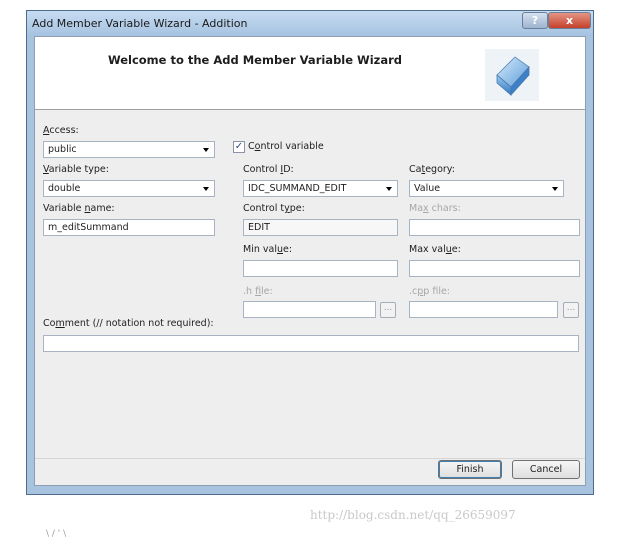 This screenshot has width=641, height=539. I want to click on access-dropdown: public, so click(129, 149).